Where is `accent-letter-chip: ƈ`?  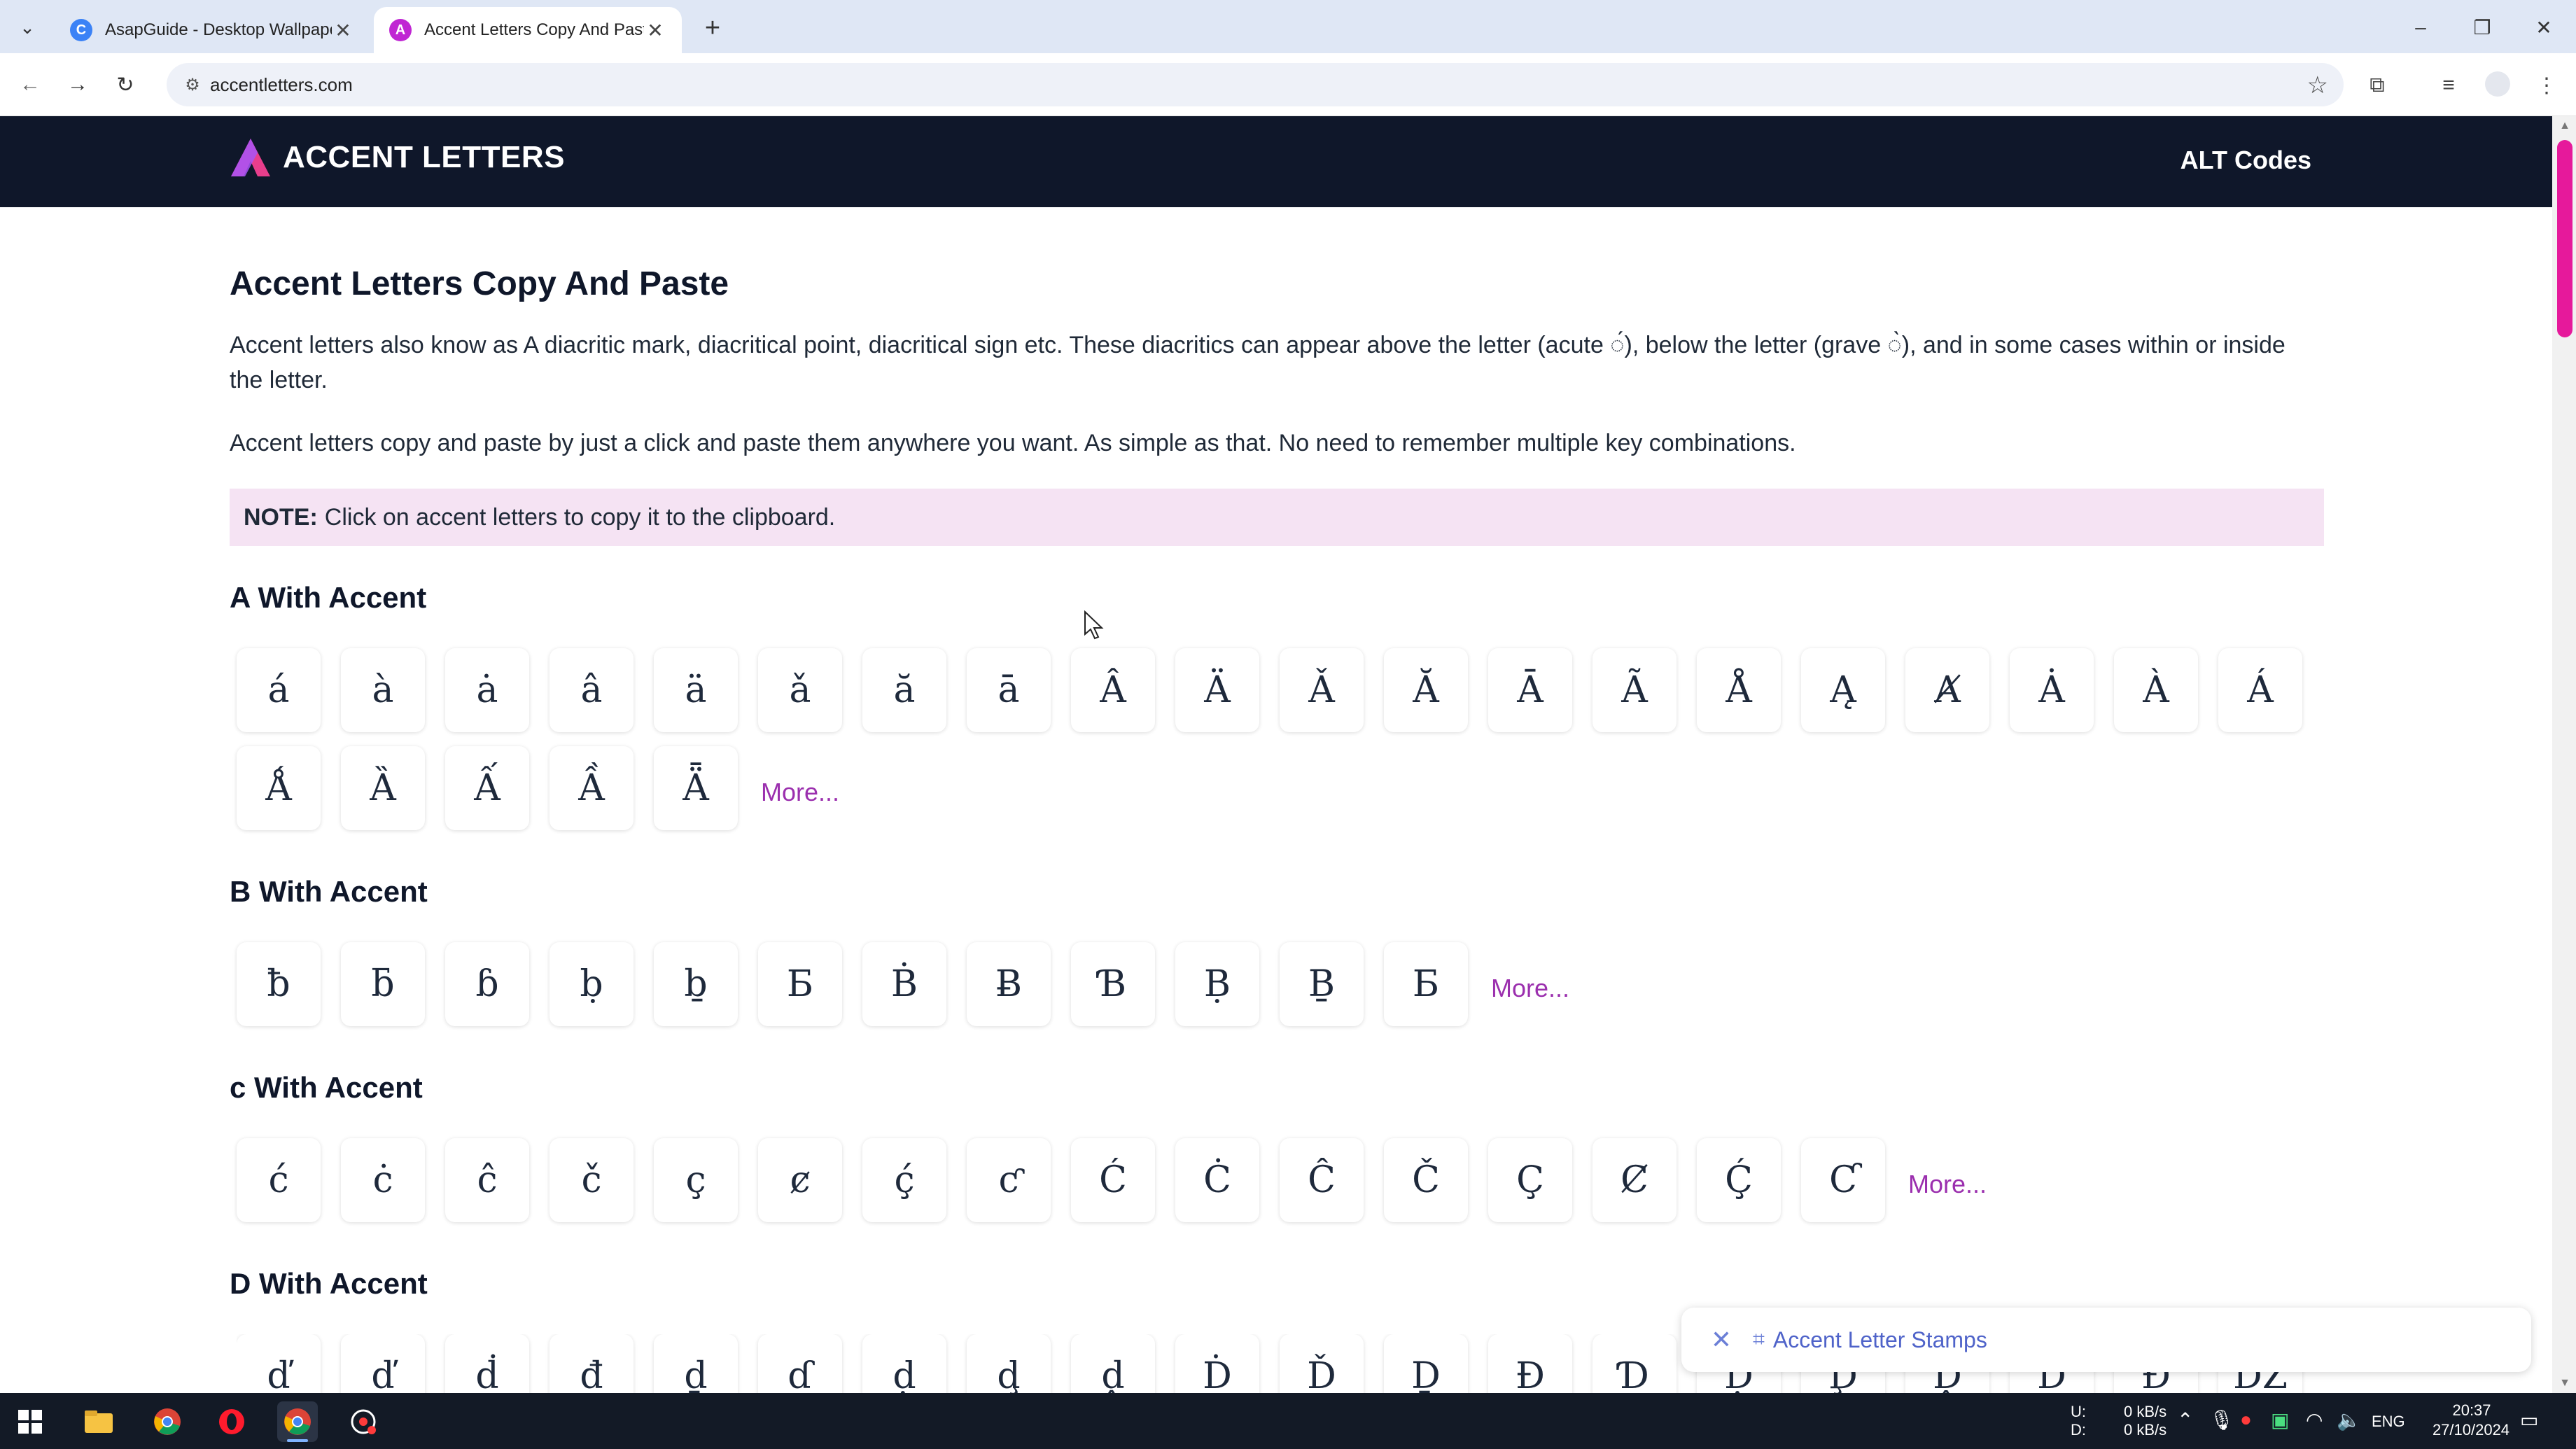
accent-letter-chip: ƈ is located at coordinates (1009, 1180).